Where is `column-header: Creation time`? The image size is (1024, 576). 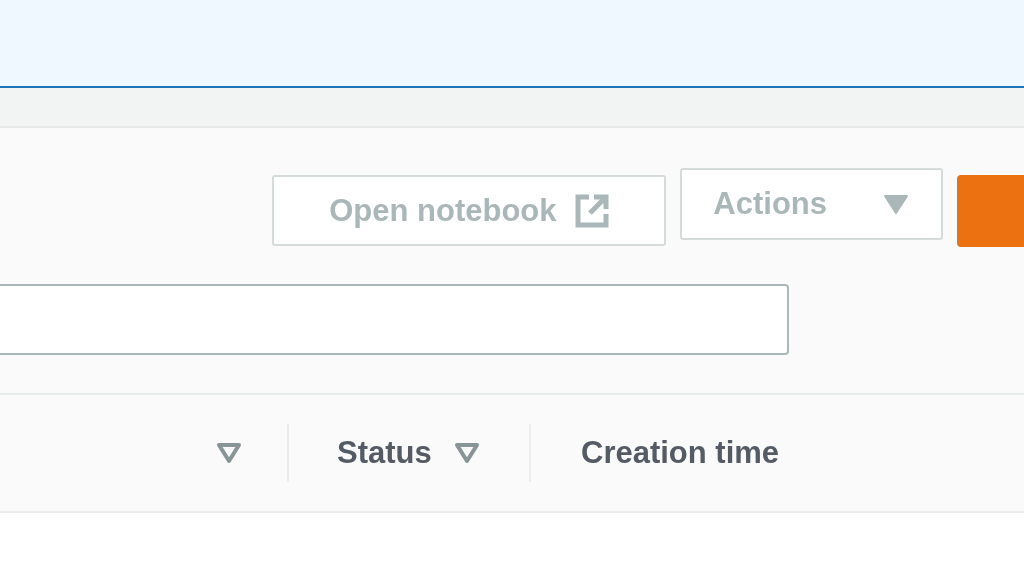
column-header: Creation time is located at coordinates (654, 453).